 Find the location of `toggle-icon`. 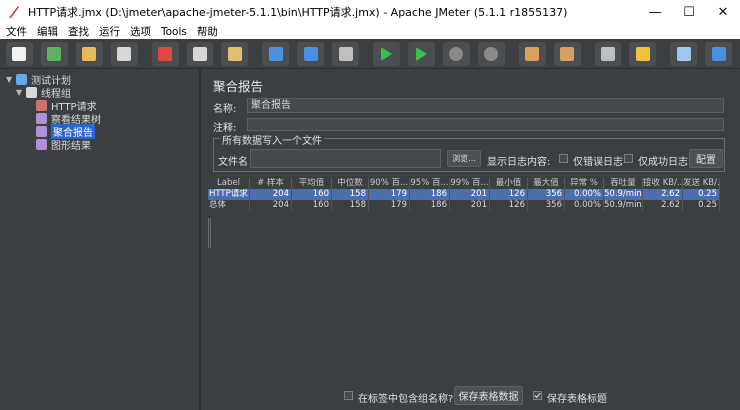

toggle-icon is located at coordinates (345, 53).